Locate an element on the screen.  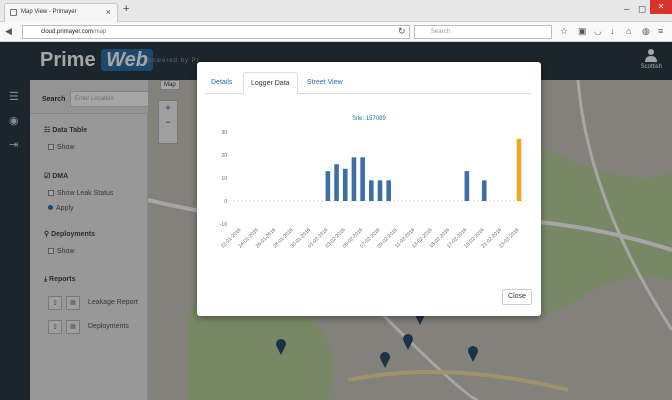
url-path: /map is located at coordinates (100, 32).